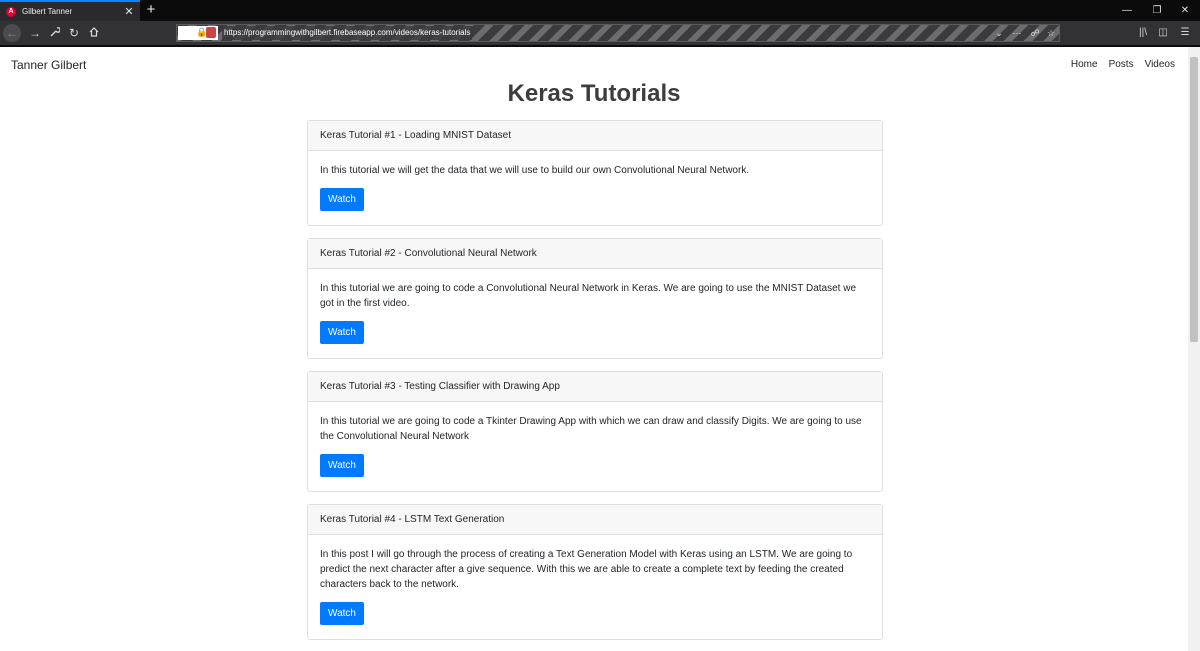 The height and width of the screenshot is (651, 1200). Describe the element at coordinates (35, 33) in the screenshot. I see `forward-arrow-icon: →` at that location.